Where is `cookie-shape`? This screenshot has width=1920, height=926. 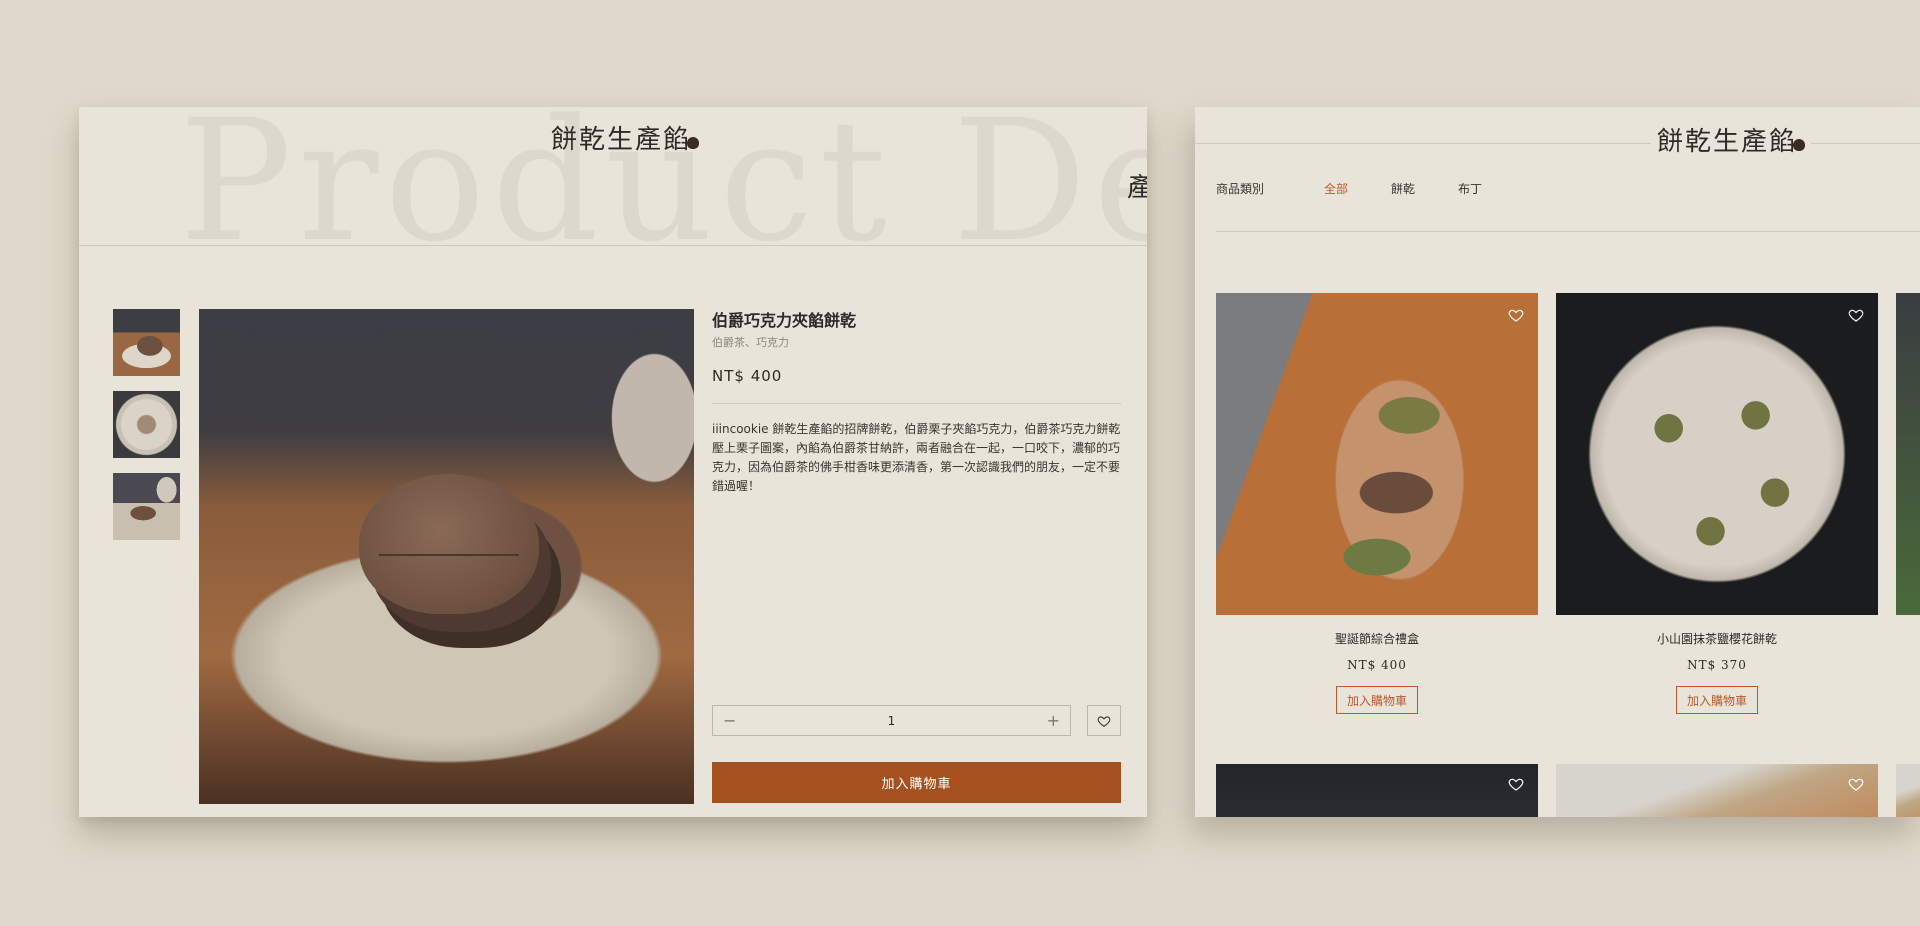
cookie-shape is located at coordinates (449, 544).